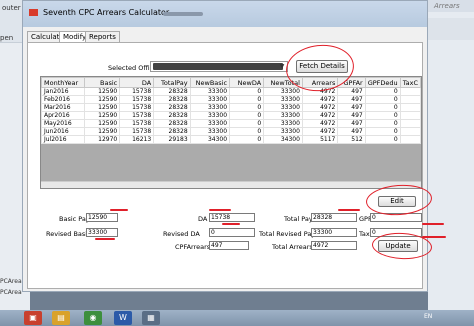  I want to click on table-cell: 16213, so click(137, 139).